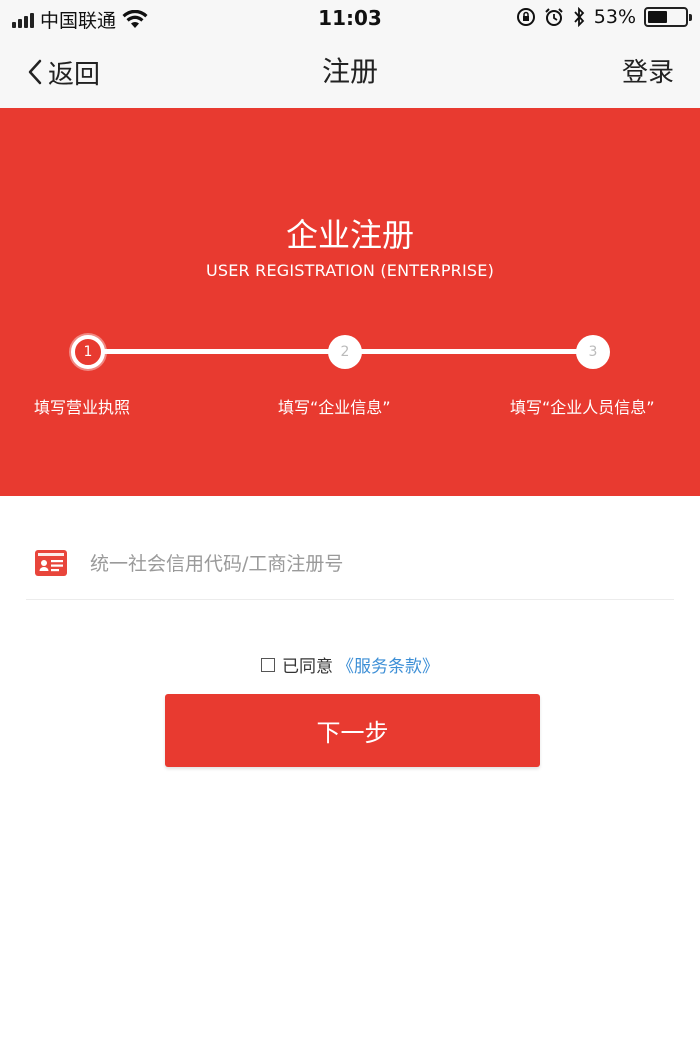 The height and width of the screenshot is (1053, 700). Describe the element at coordinates (690, 17) in the screenshot. I see `battery-cap` at that location.